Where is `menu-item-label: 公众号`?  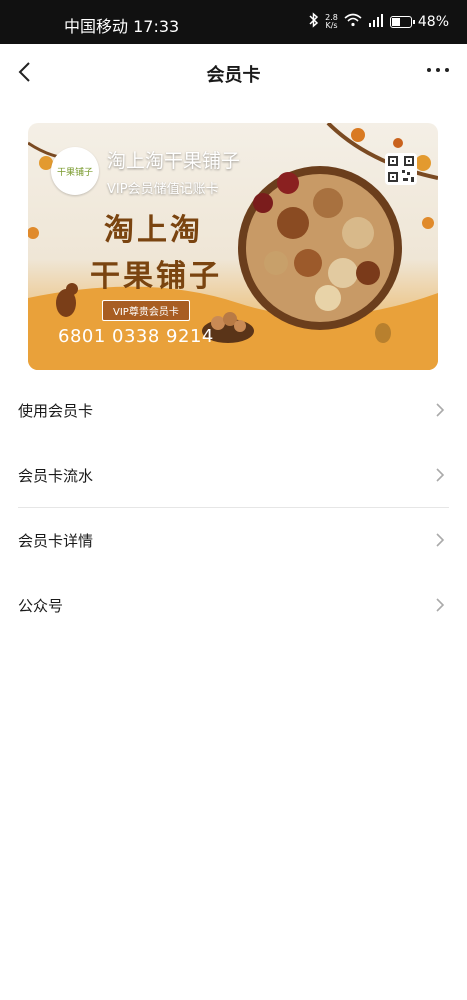
menu-item-label: 公众号 is located at coordinates (41, 606).